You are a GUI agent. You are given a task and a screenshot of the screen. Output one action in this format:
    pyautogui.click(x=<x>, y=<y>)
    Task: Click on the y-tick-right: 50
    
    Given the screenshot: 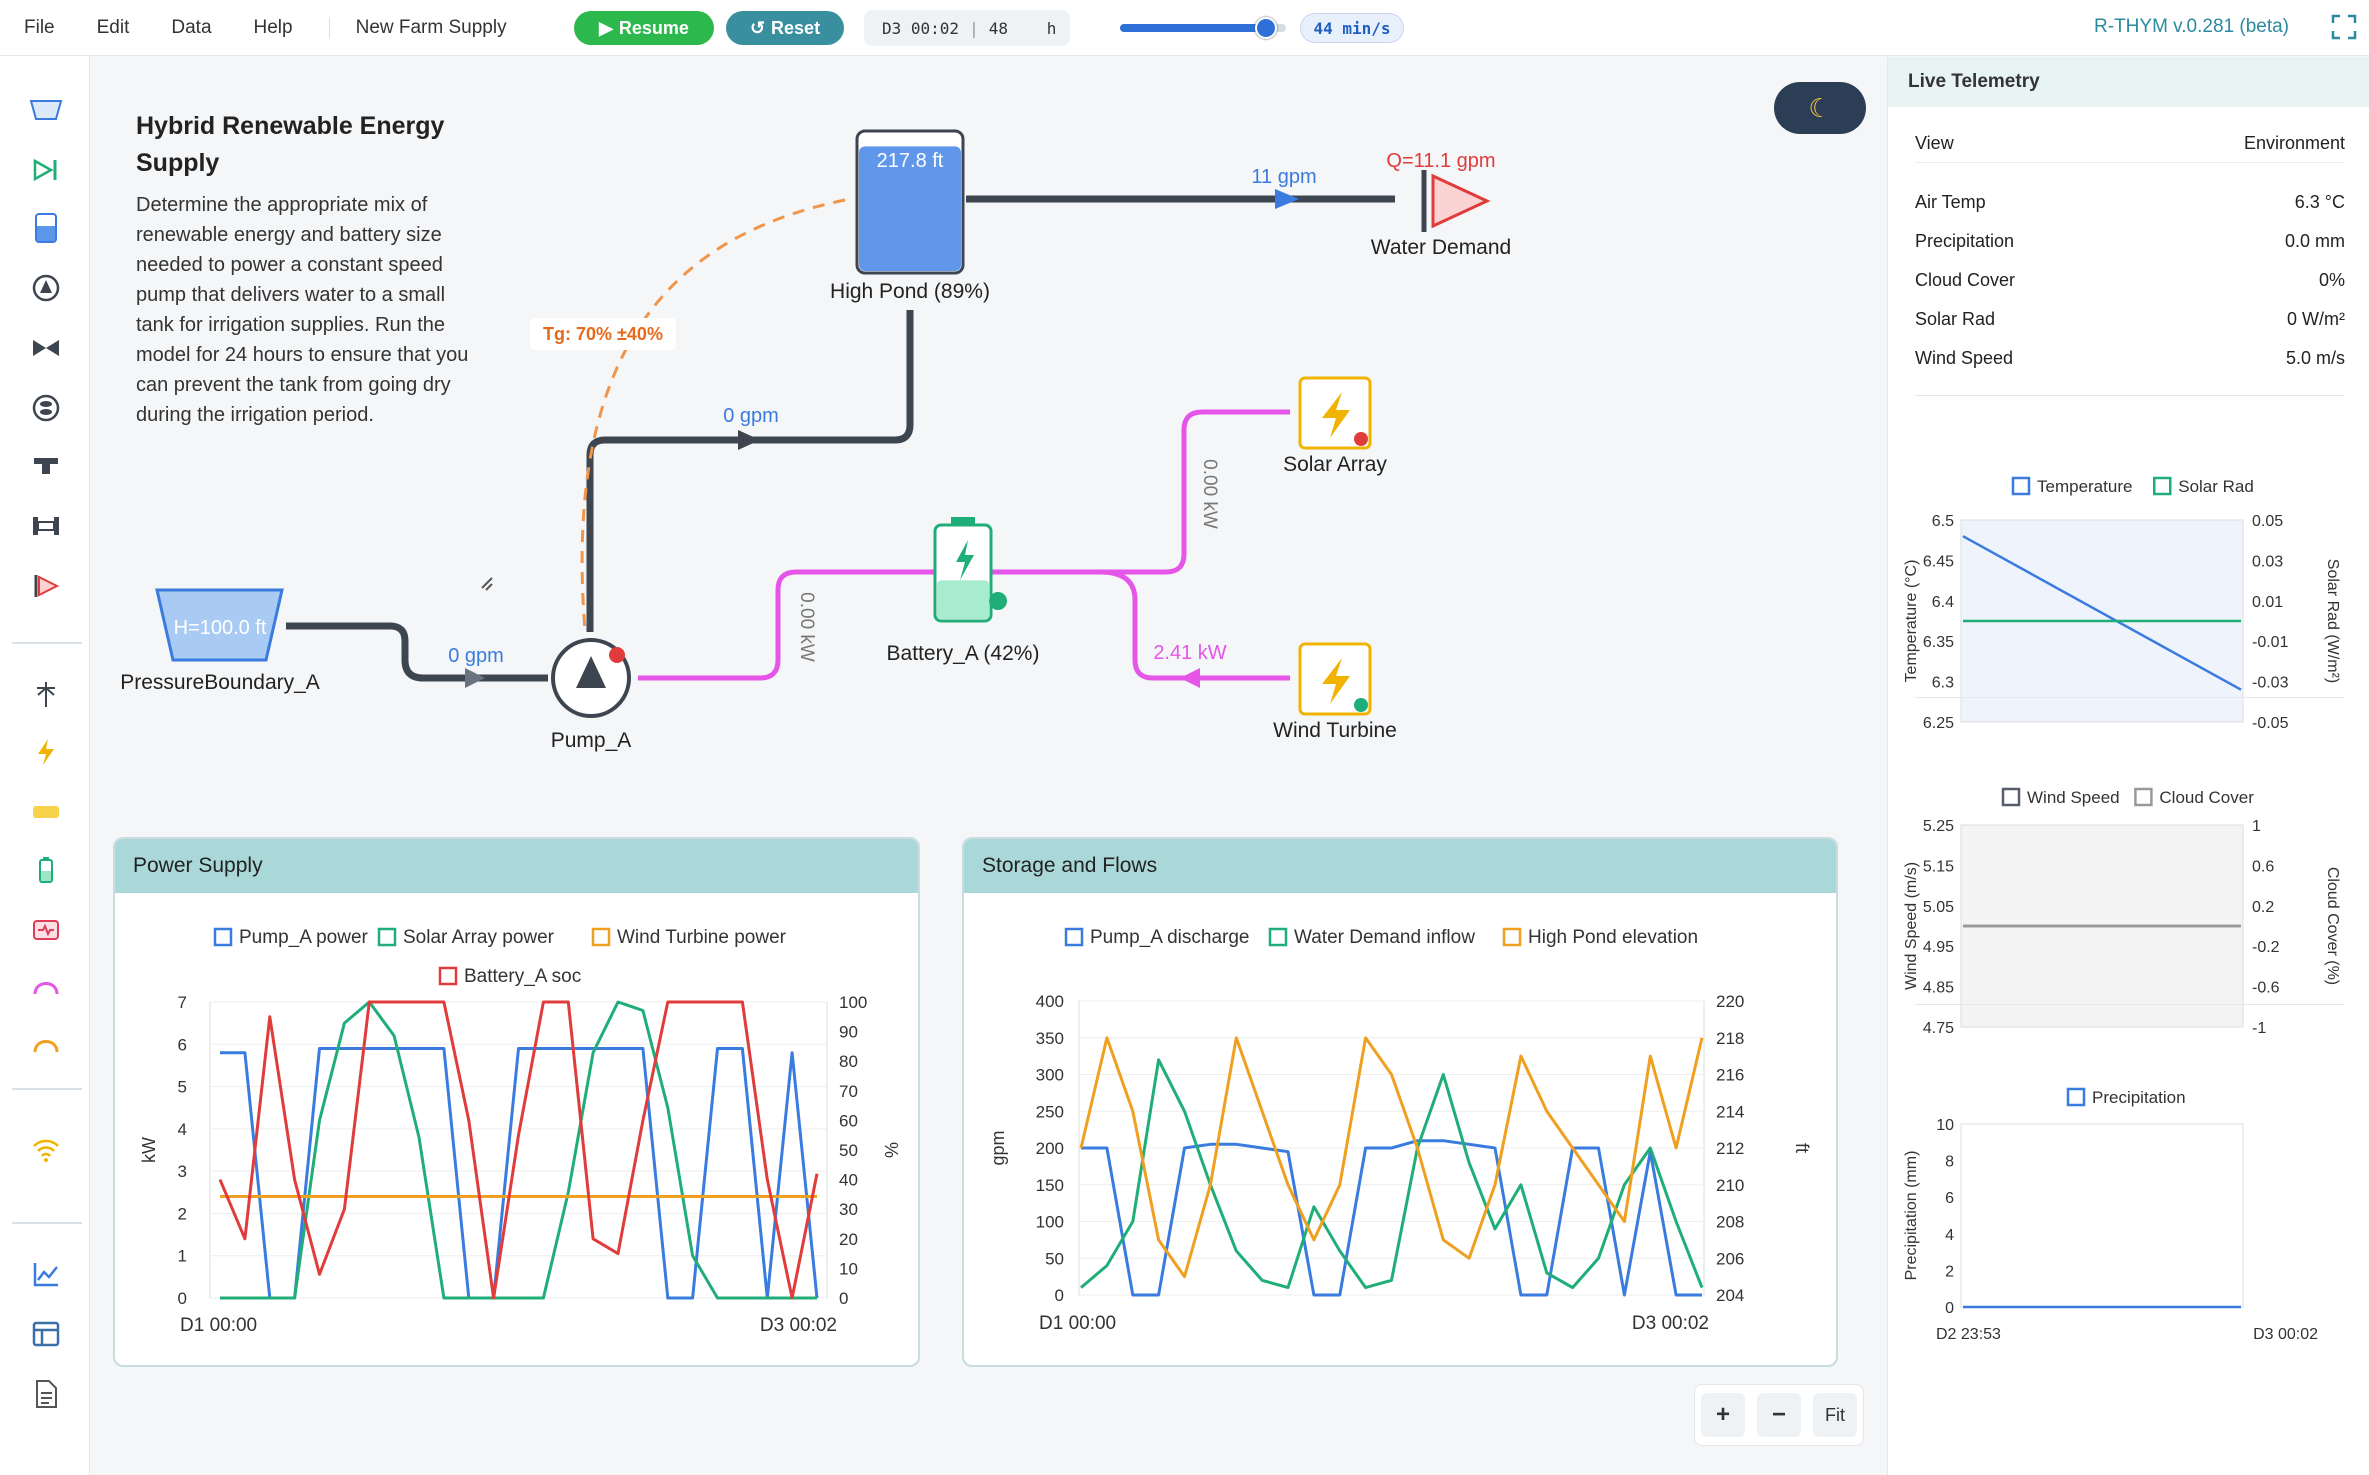 What is the action you would take?
    pyautogui.click(x=848, y=1150)
    